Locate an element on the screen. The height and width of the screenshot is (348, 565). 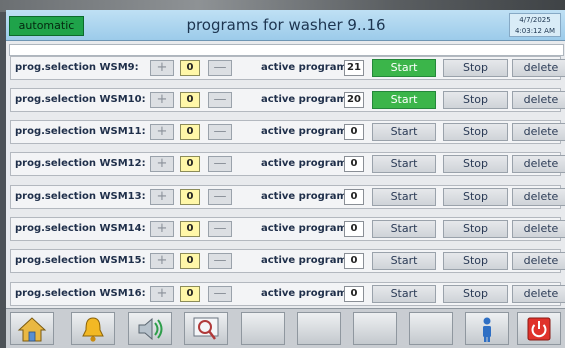
operator-button is located at coordinates (487, 328).